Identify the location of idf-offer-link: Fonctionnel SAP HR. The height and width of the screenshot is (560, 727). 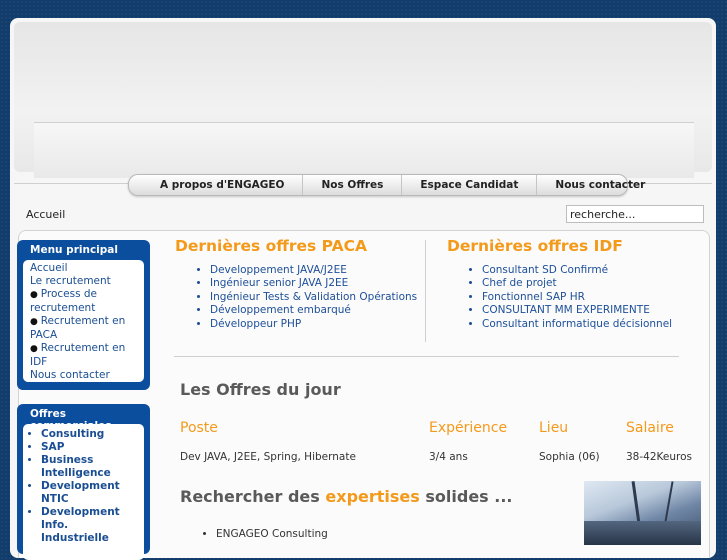
(577, 297).